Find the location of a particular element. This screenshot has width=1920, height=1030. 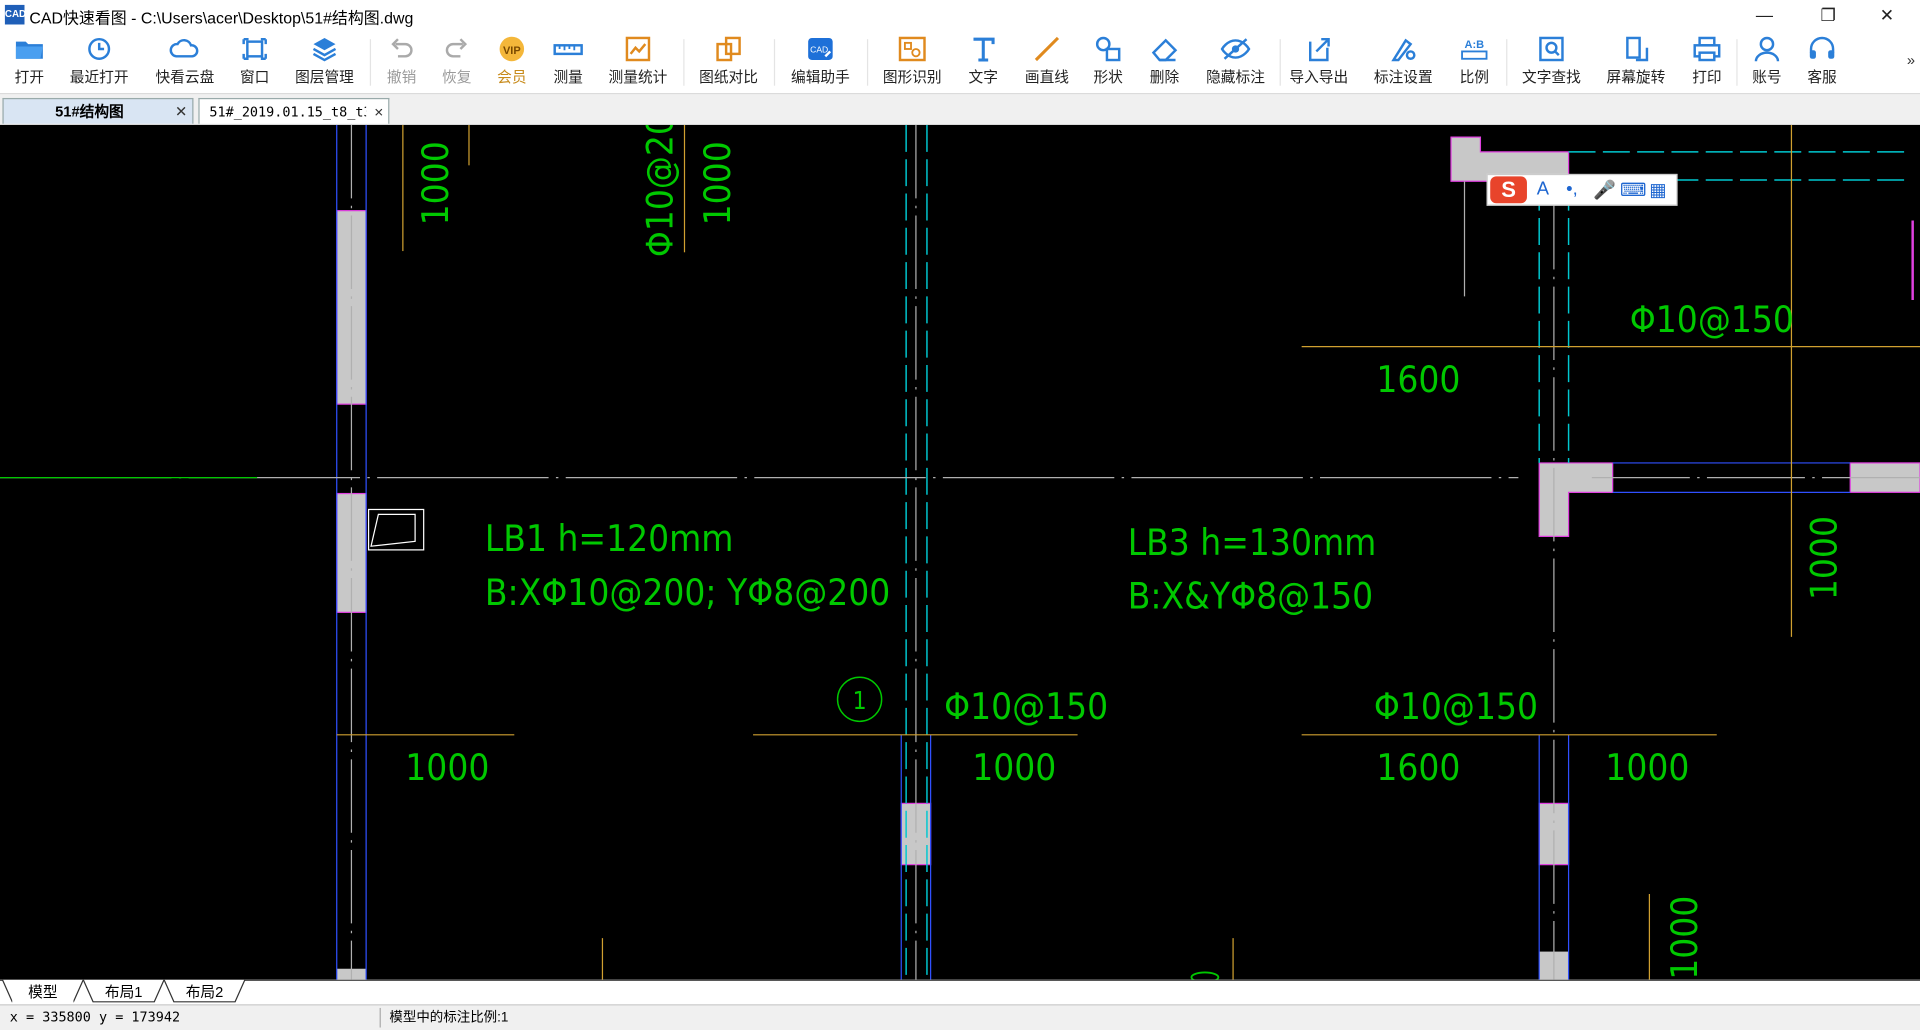

text-button: 文字 is located at coordinates (983, 62).